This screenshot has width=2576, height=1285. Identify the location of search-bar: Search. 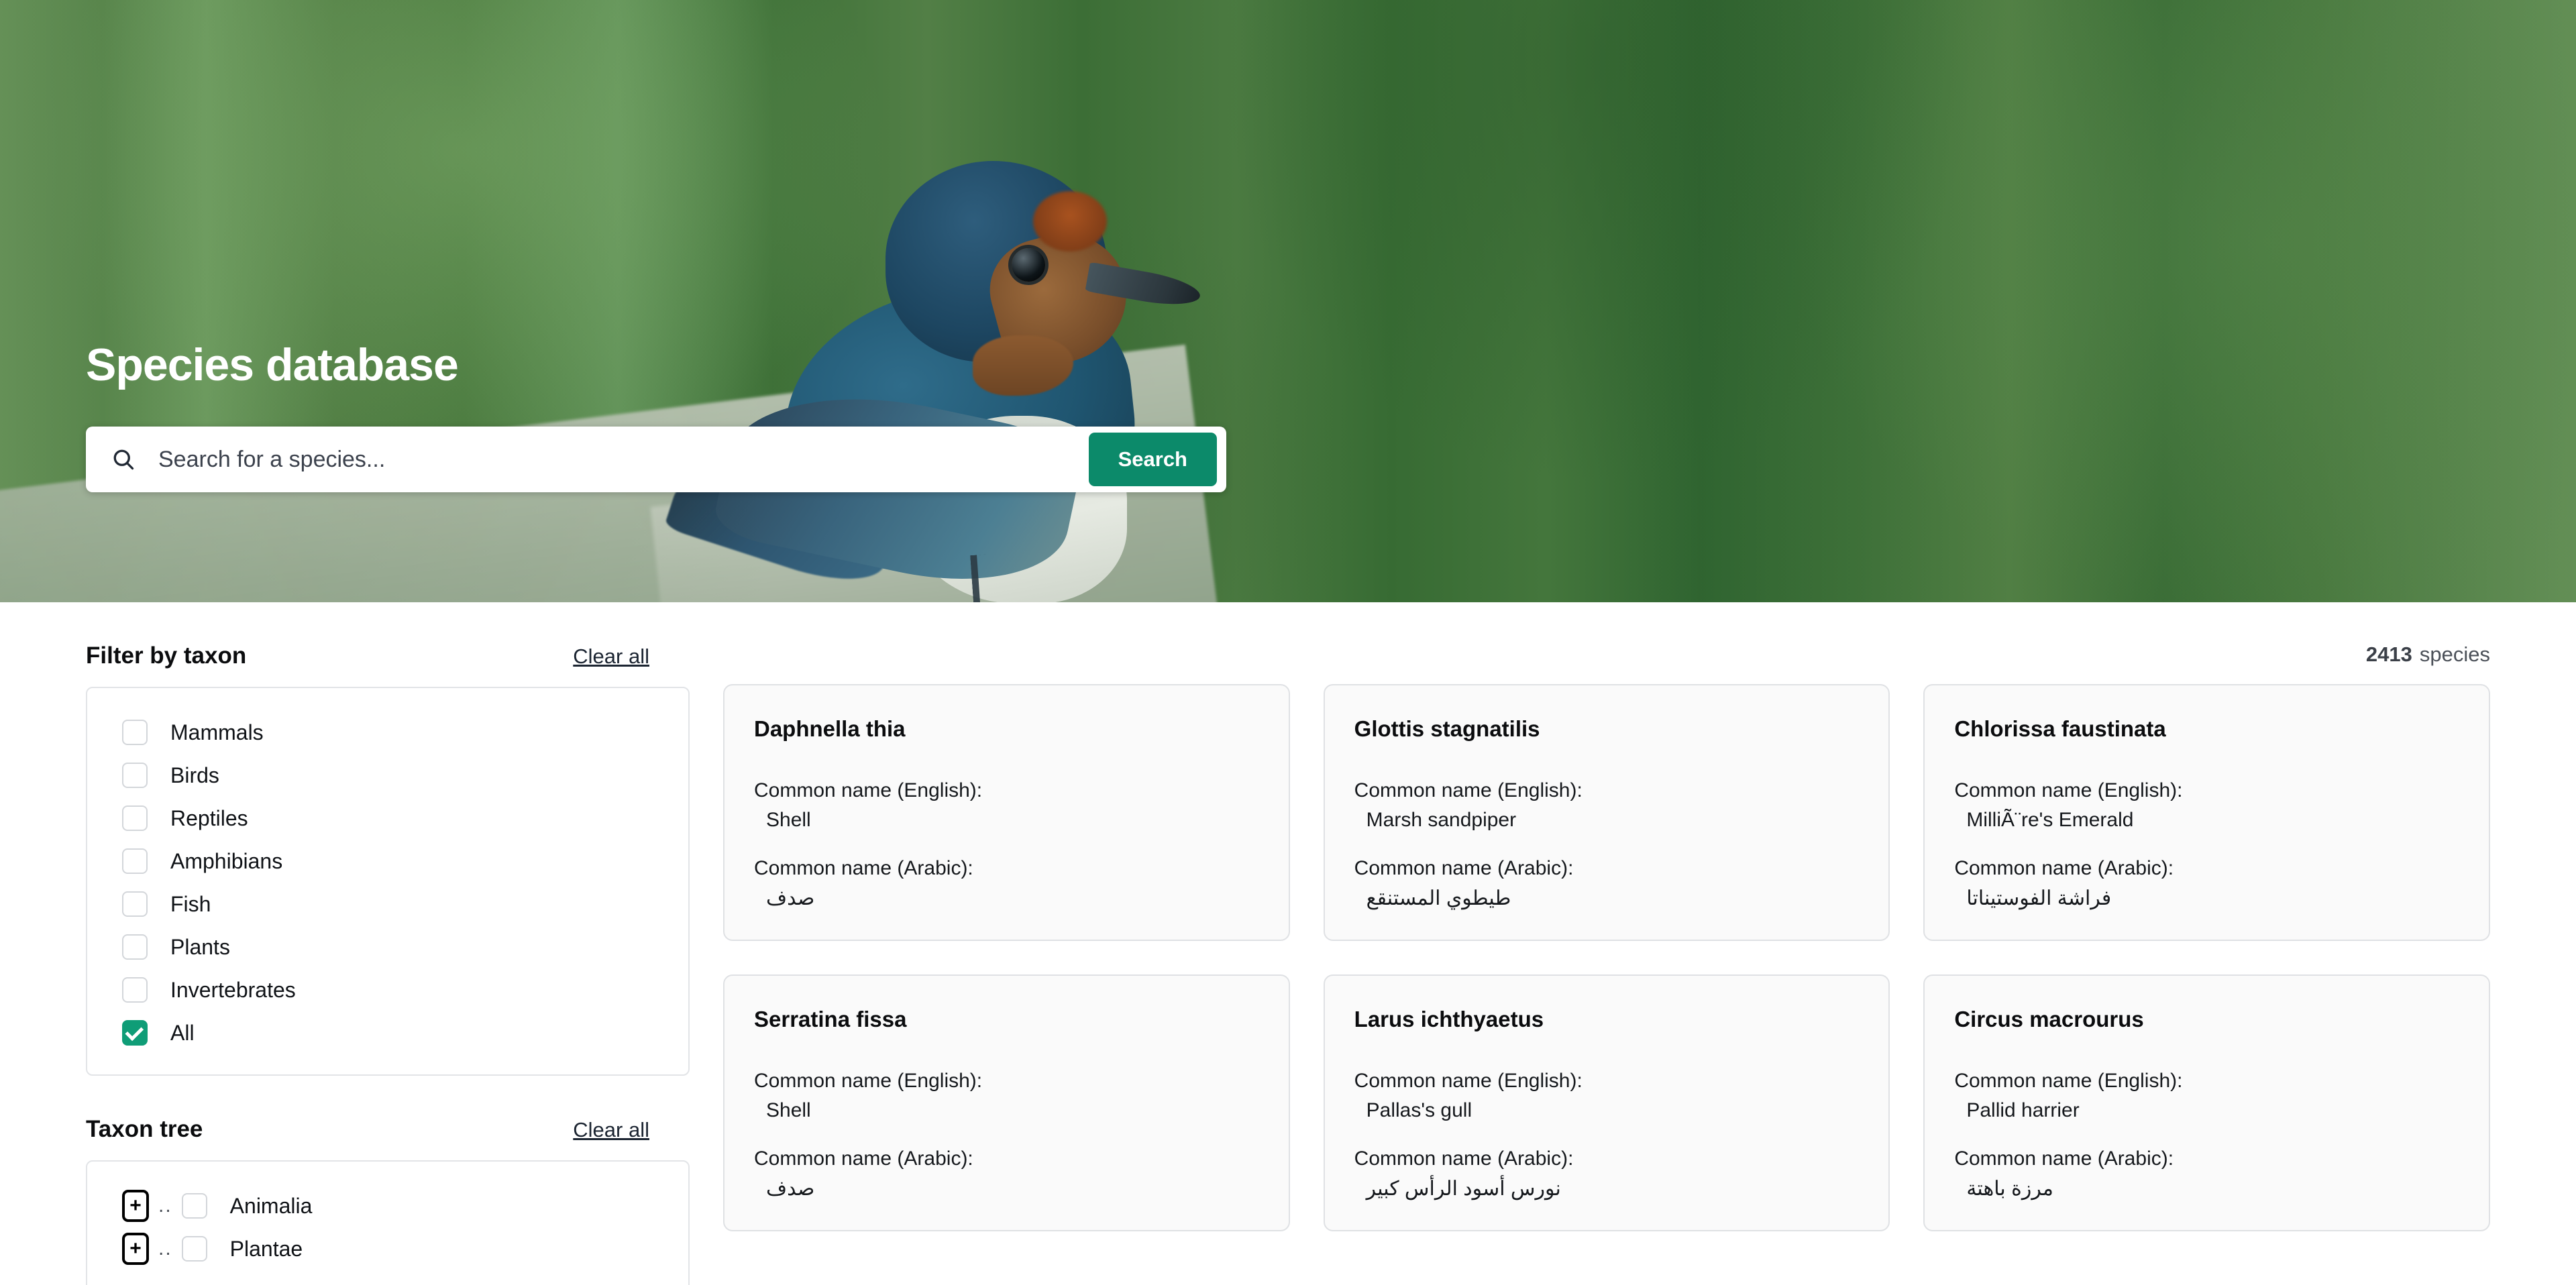
(656, 459).